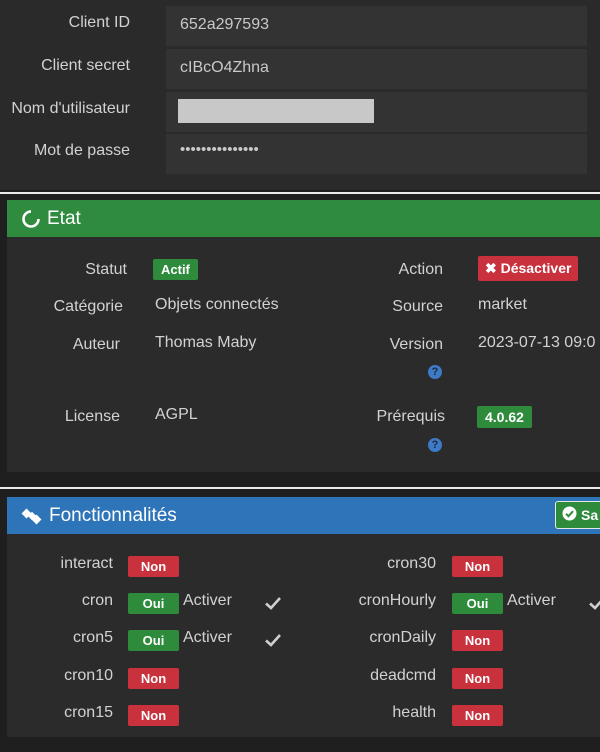 The image size is (600, 752). Describe the element at coordinates (153, 640) in the screenshot. I see `status-badge-cron5: Oui` at that location.